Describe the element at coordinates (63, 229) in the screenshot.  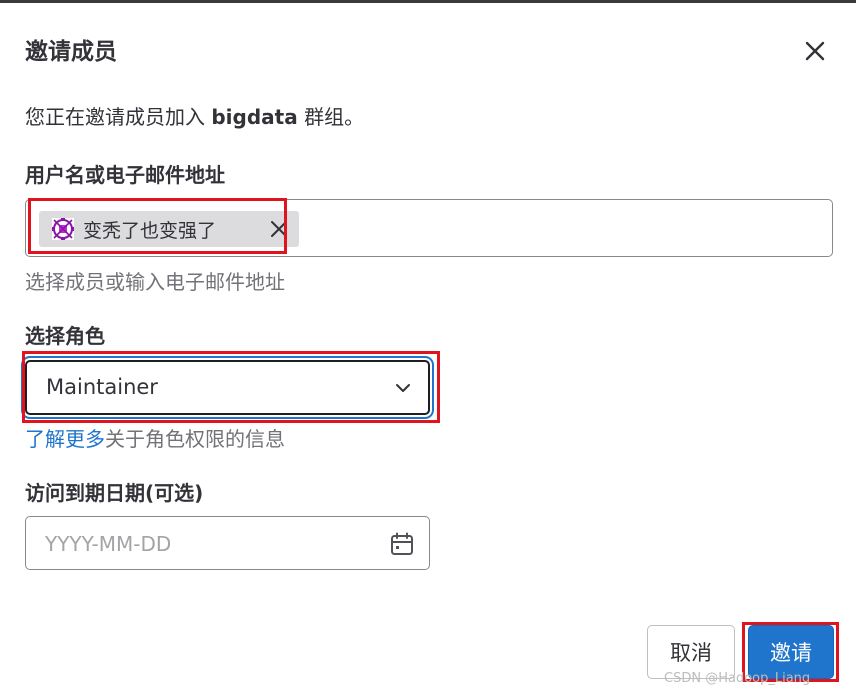
I see `avatar-identicon` at that location.